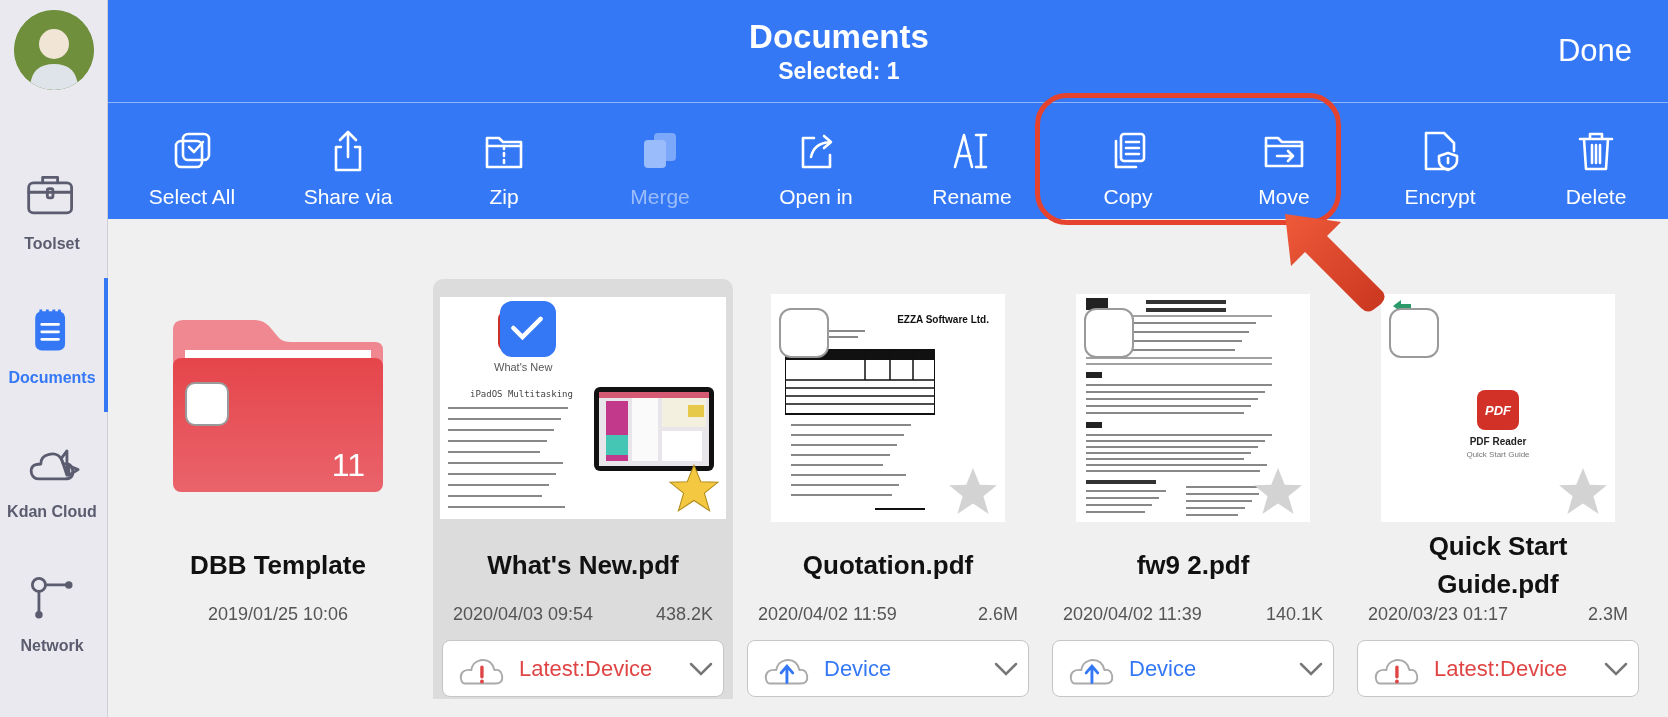 This screenshot has width=1668, height=717. Describe the element at coordinates (997, 615) in the screenshot. I see `file-size: 2.6M` at that location.